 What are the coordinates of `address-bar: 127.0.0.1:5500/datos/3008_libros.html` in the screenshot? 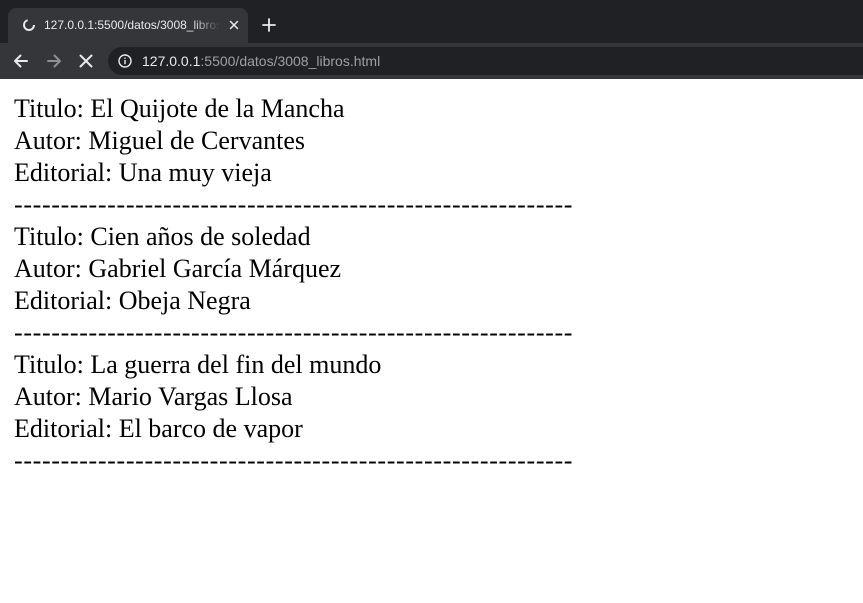 It's located at (485, 61).